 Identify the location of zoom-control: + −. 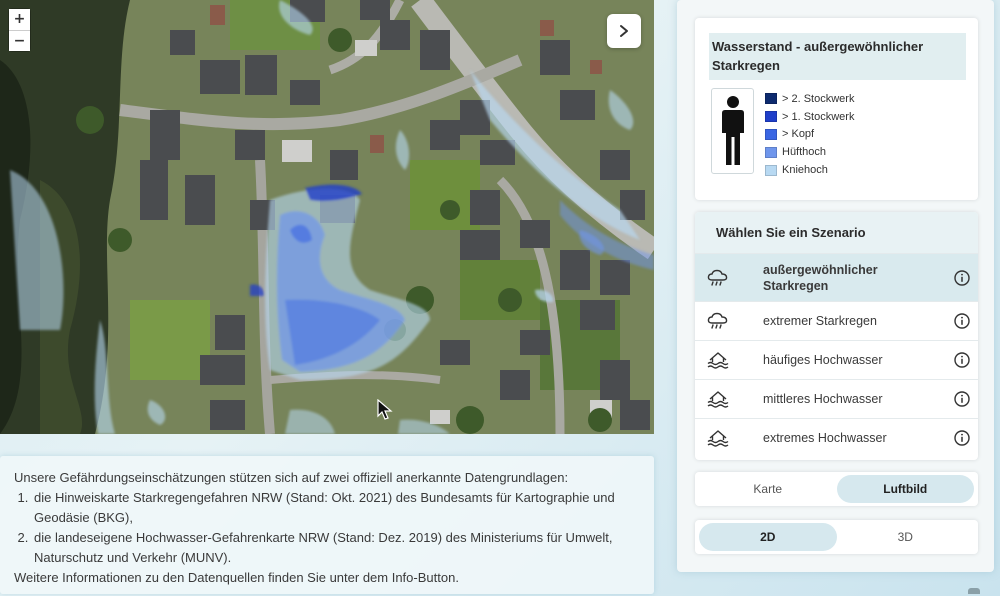
(19, 30).